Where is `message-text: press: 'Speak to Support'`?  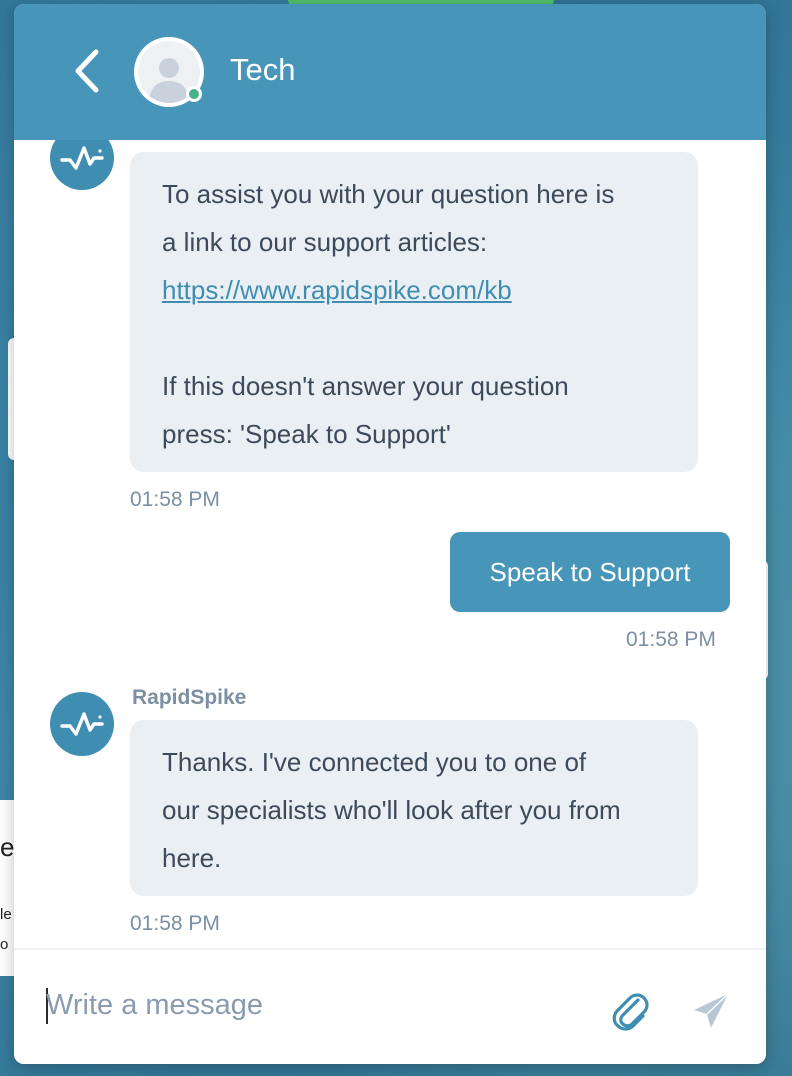 message-text: press: 'Speak to Support' is located at coordinates (306, 434).